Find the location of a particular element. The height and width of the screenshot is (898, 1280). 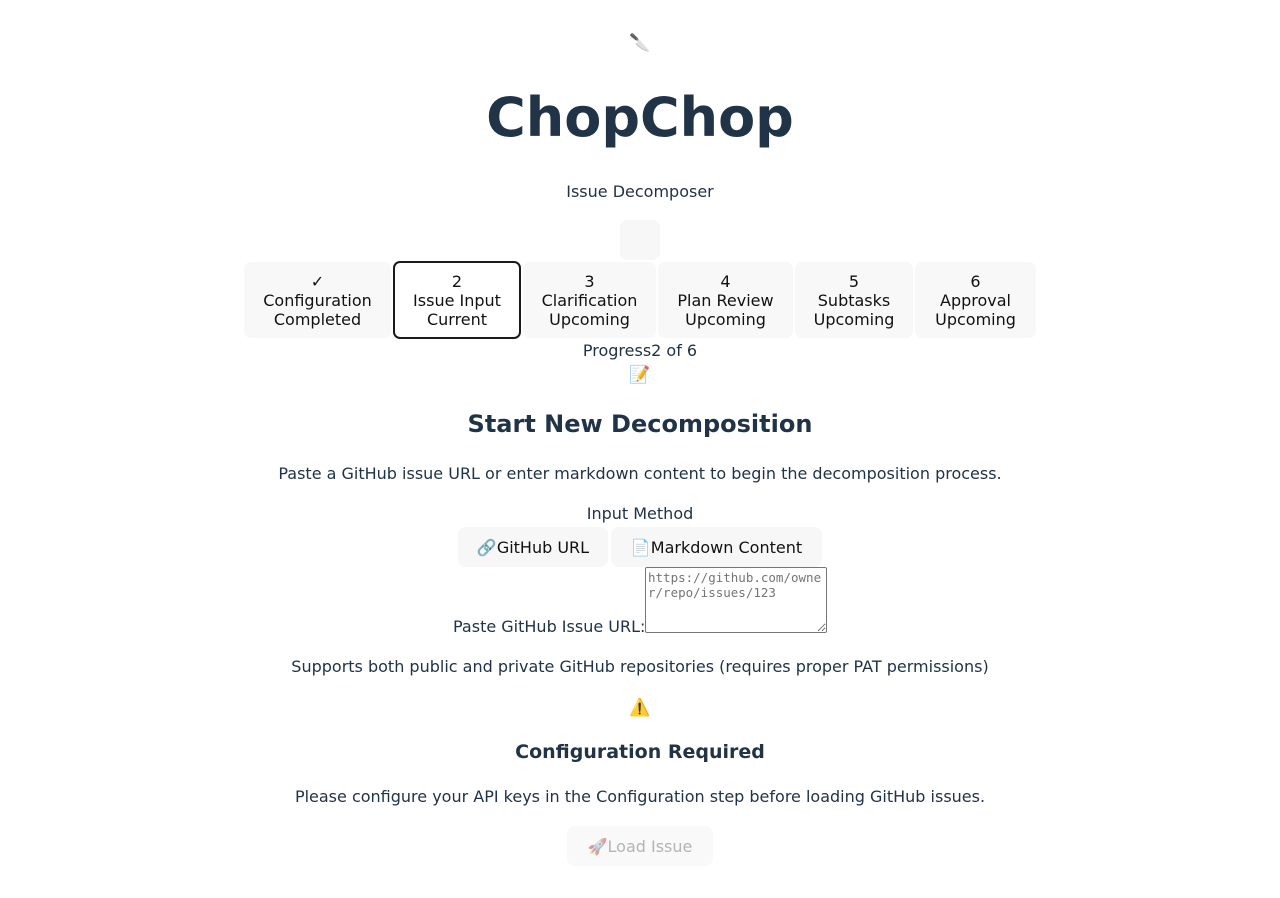

step-name: Subtasks is located at coordinates (854, 300).